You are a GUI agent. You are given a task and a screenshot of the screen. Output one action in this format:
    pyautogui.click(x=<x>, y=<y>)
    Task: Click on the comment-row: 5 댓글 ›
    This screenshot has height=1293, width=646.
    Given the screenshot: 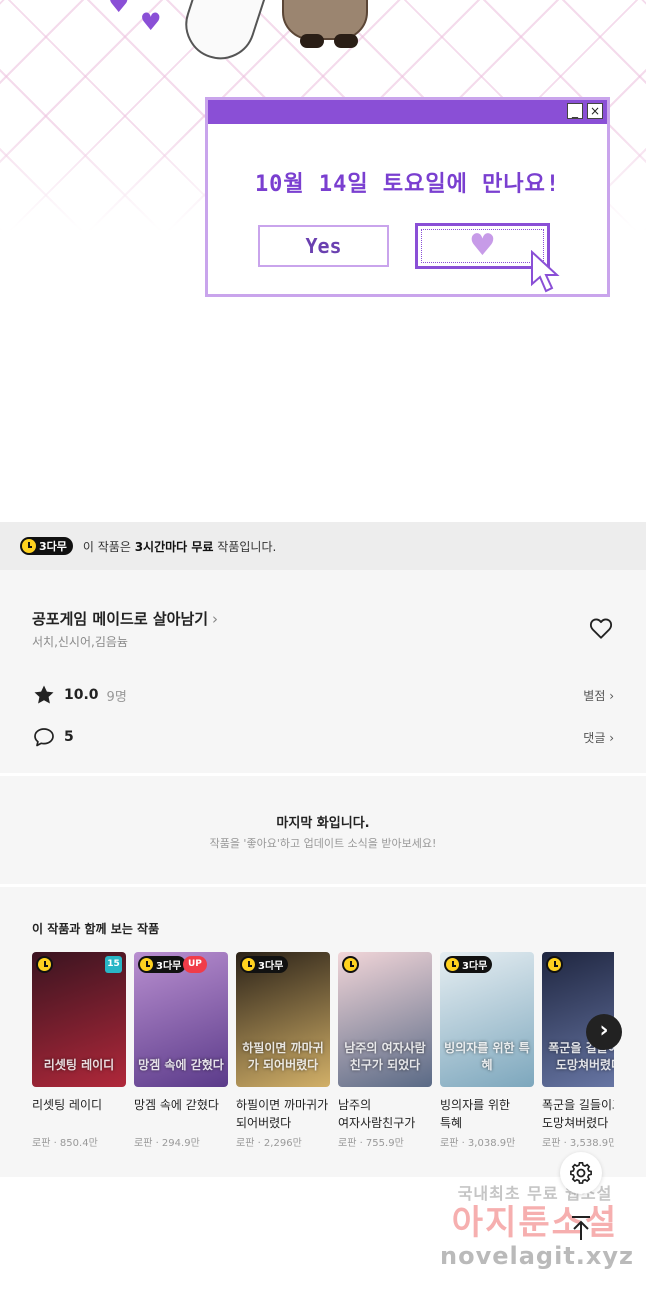 What is the action you would take?
    pyautogui.click(x=323, y=737)
    